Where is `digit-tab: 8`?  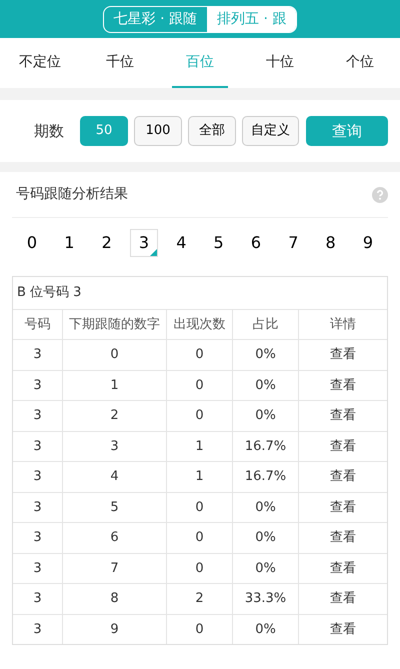 digit-tab: 8 is located at coordinates (330, 243).